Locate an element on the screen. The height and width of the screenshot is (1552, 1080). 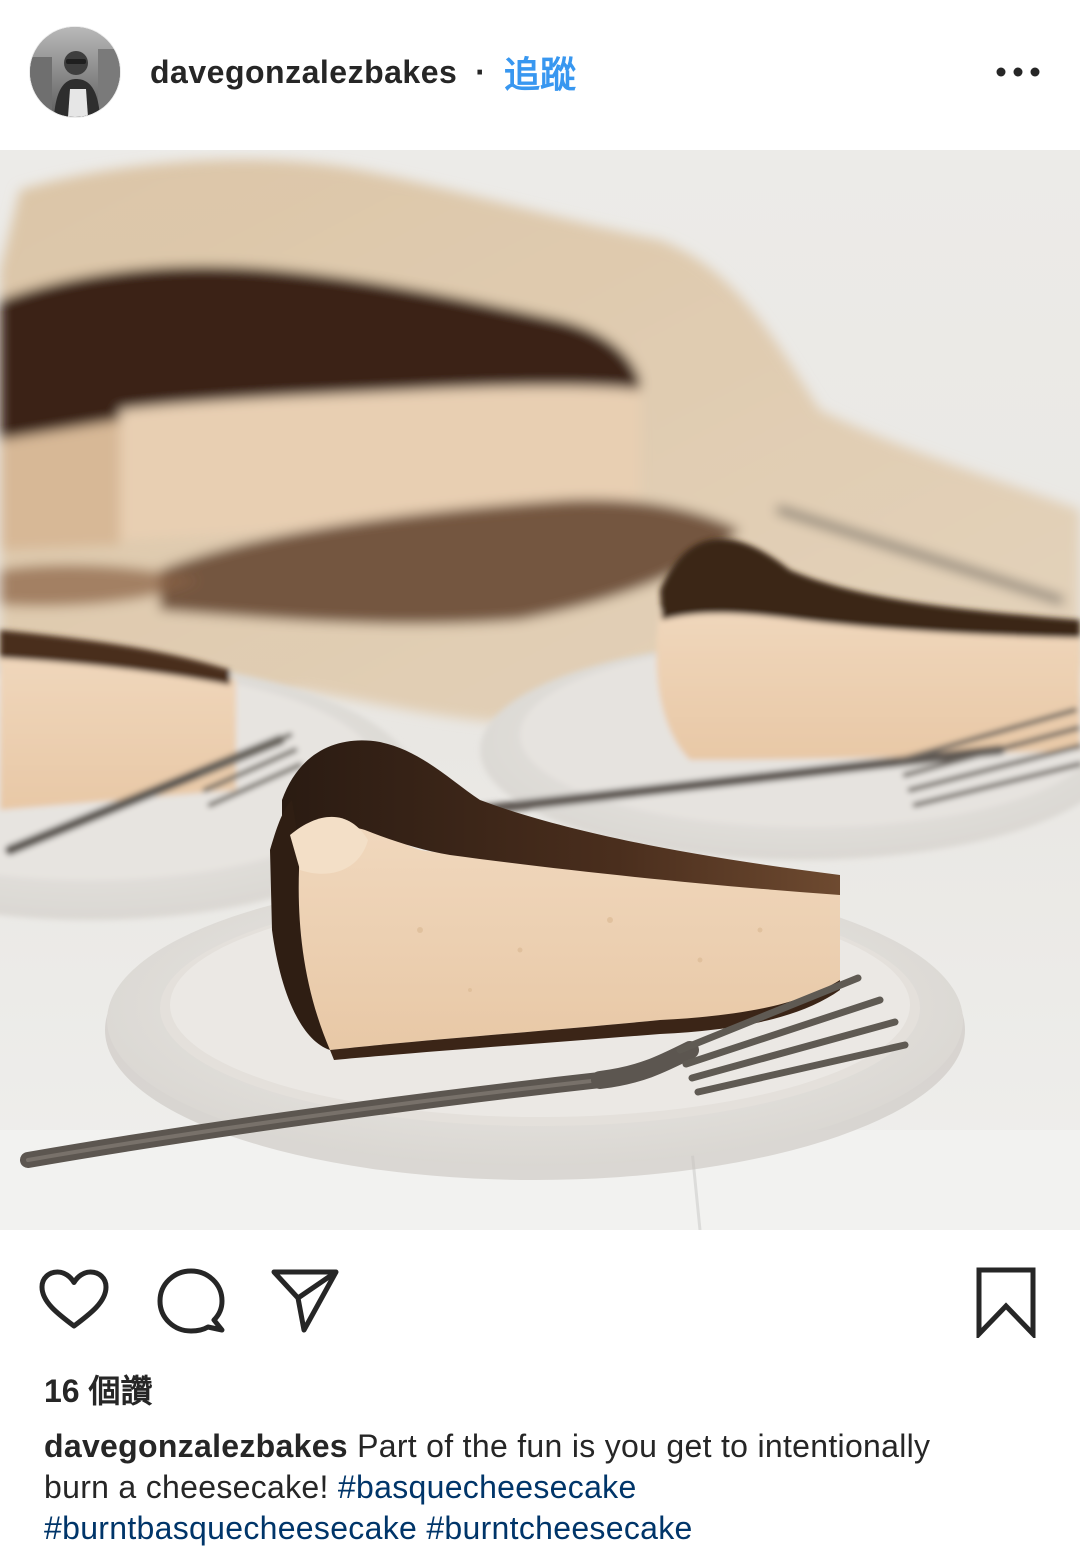
comment-icon is located at coordinates (191, 1301).